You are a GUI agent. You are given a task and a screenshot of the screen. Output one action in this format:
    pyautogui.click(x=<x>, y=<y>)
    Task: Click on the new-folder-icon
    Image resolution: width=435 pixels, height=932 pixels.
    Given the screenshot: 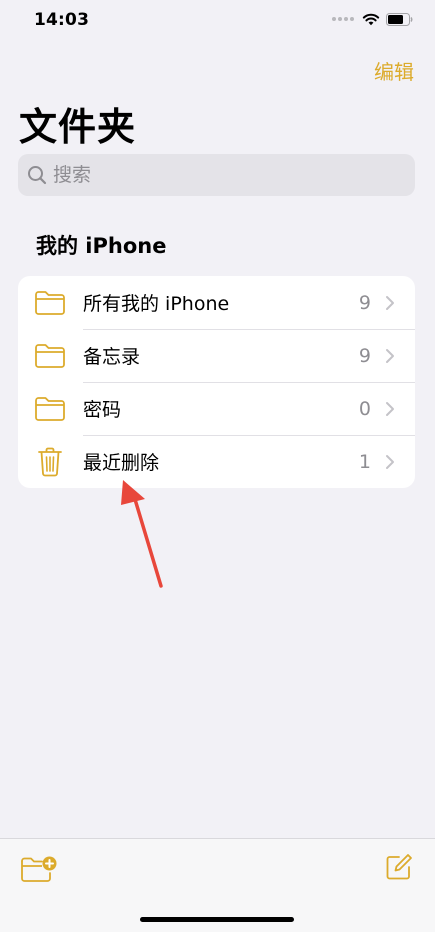 What is the action you would take?
    pyautogui.click(x=39, y=869)
    